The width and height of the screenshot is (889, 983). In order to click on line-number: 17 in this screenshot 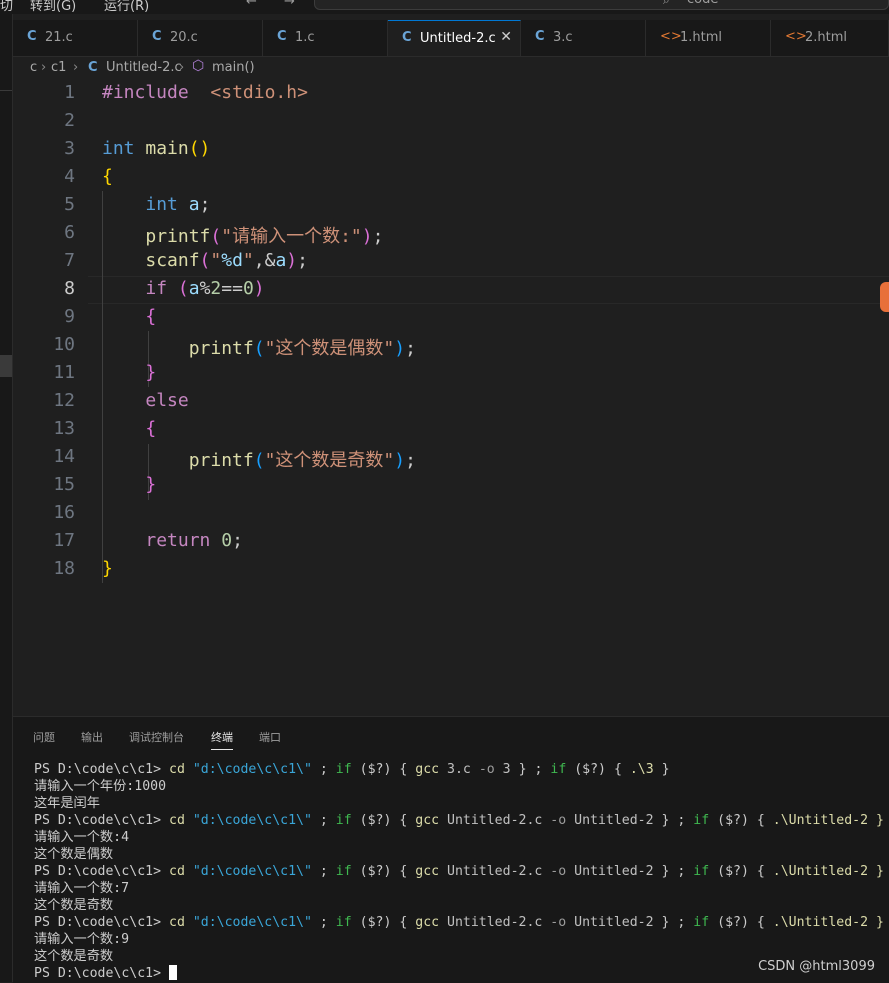, I will do `click(64, 540)`.